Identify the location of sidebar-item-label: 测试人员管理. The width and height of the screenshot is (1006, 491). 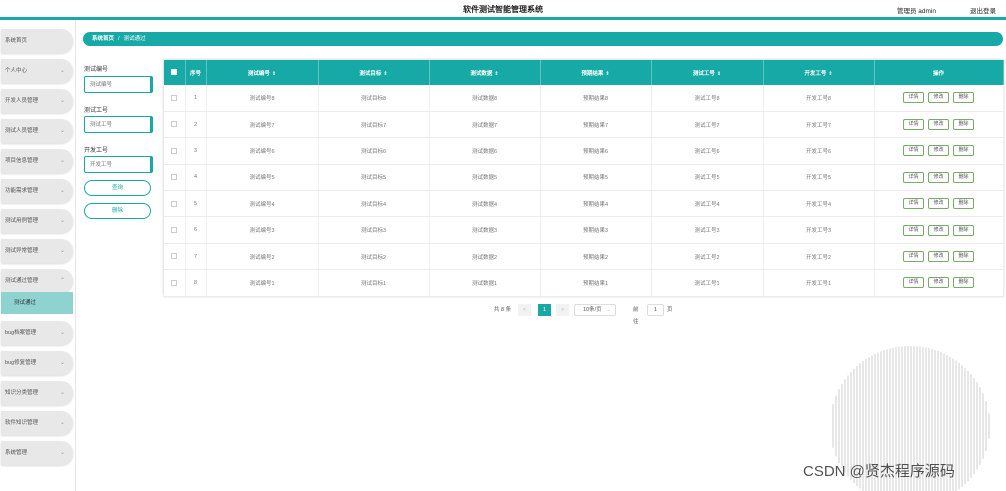
(22, 131).